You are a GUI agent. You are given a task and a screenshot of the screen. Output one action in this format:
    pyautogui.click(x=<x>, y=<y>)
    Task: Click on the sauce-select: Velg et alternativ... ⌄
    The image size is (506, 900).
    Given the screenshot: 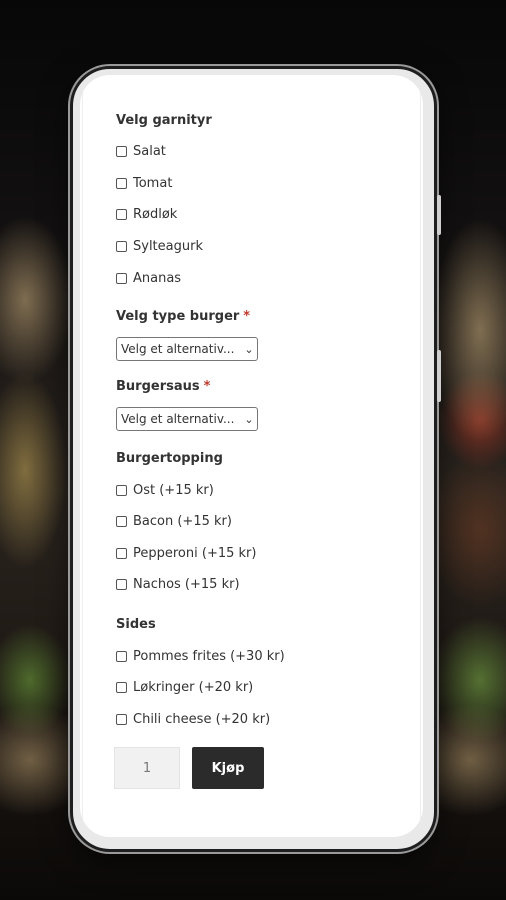 What is the action you would take?
    pyautogui.click(x=187, y=419)
    